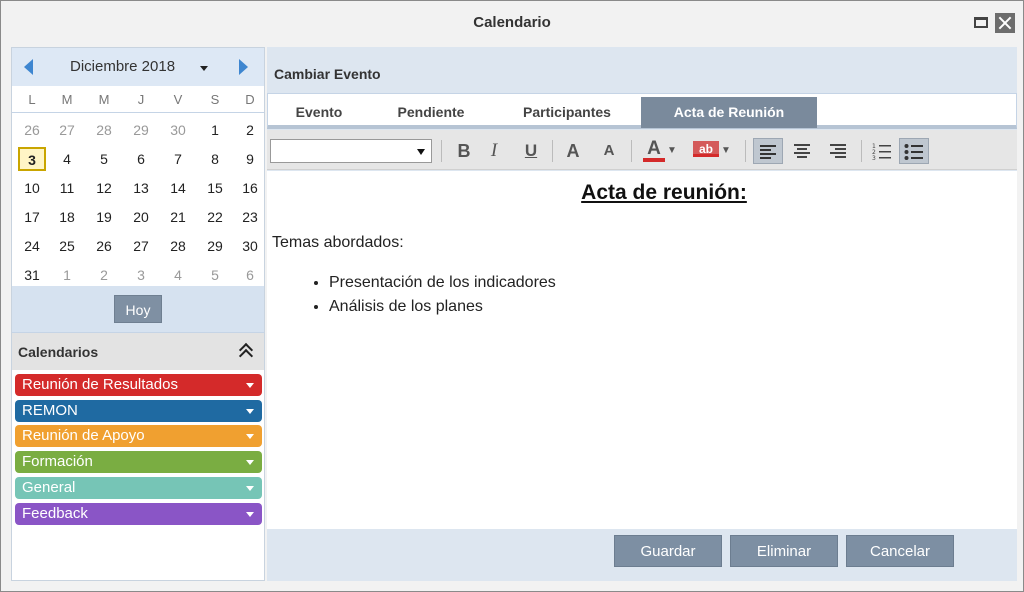 The width and height of the screenshot is (1024, 592). Describe the element at coordinates (178, 217) in the screenshot. I see `day-cell: 21` at that location.